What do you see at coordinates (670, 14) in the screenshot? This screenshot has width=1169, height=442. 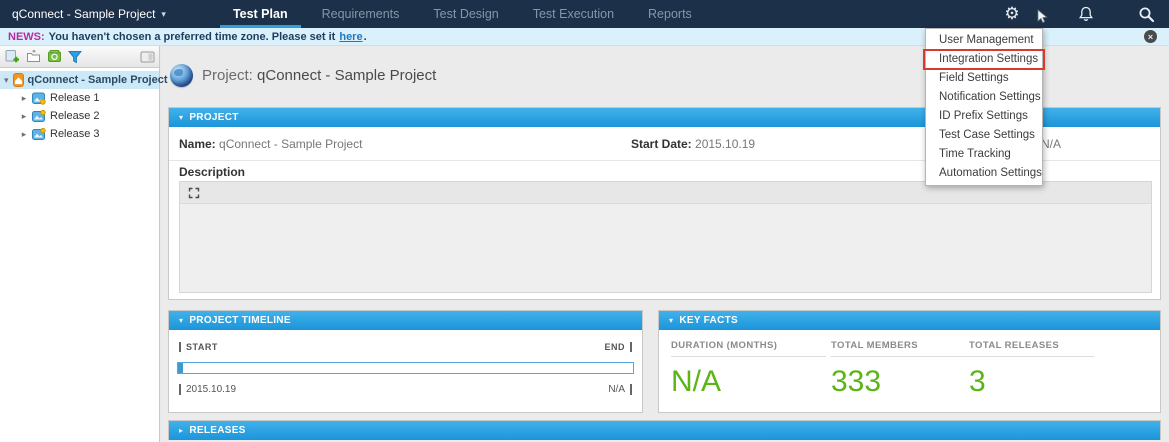 I see `tab-reports: Reports` at bounding box center [670, 14].